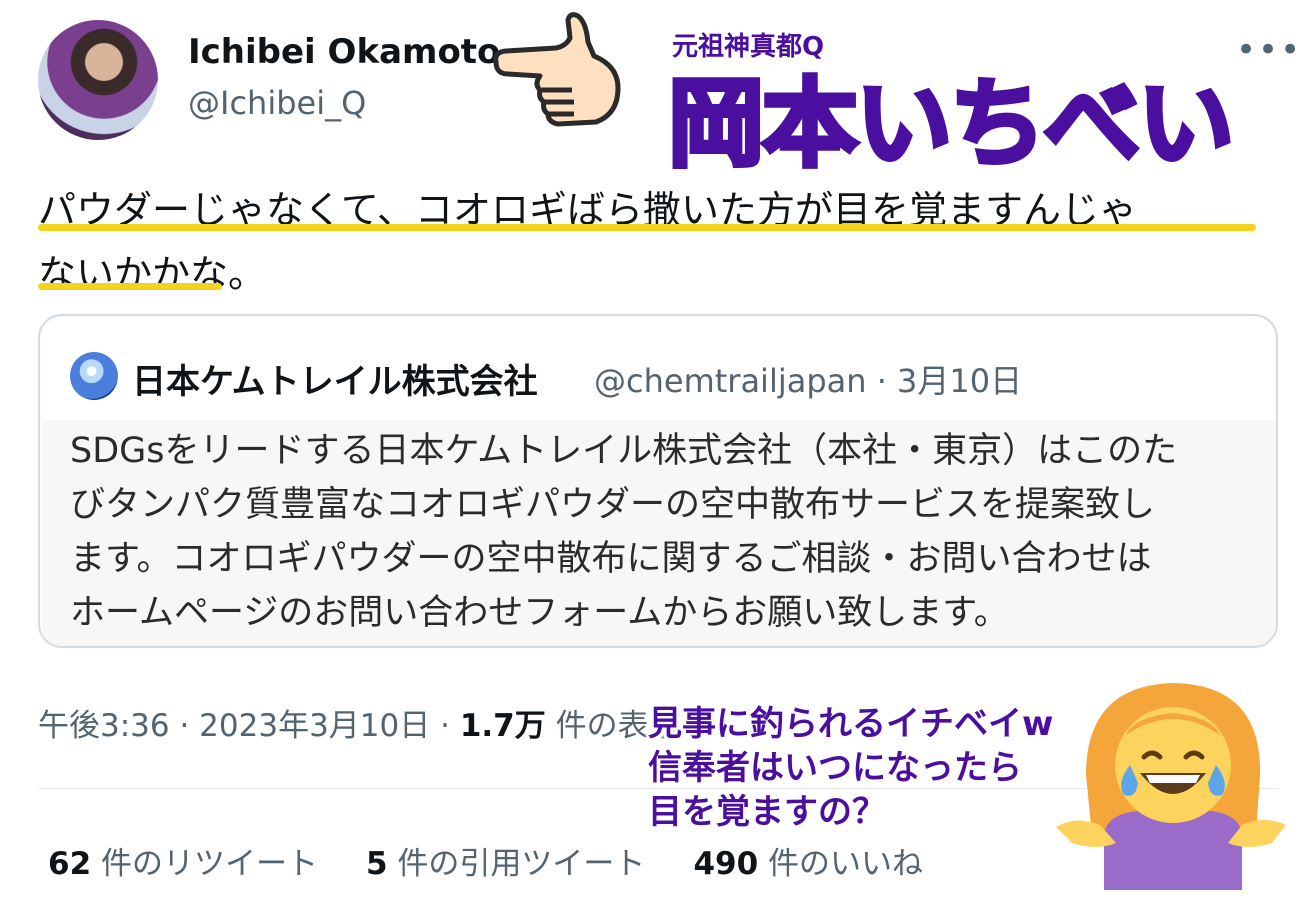 This screenshot has height=903, width=1305. I want to click on pointing-hand-icon, so click(557, 69).